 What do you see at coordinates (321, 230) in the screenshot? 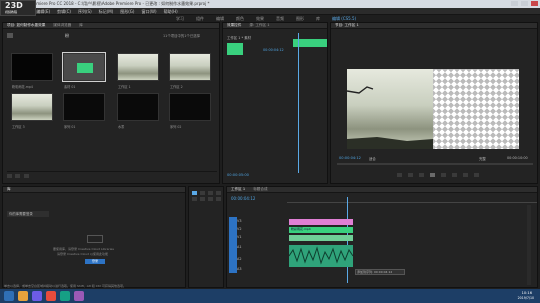
I see `clip-v2: 粉彩雨花.mp4` at bounding box center [321, 230].